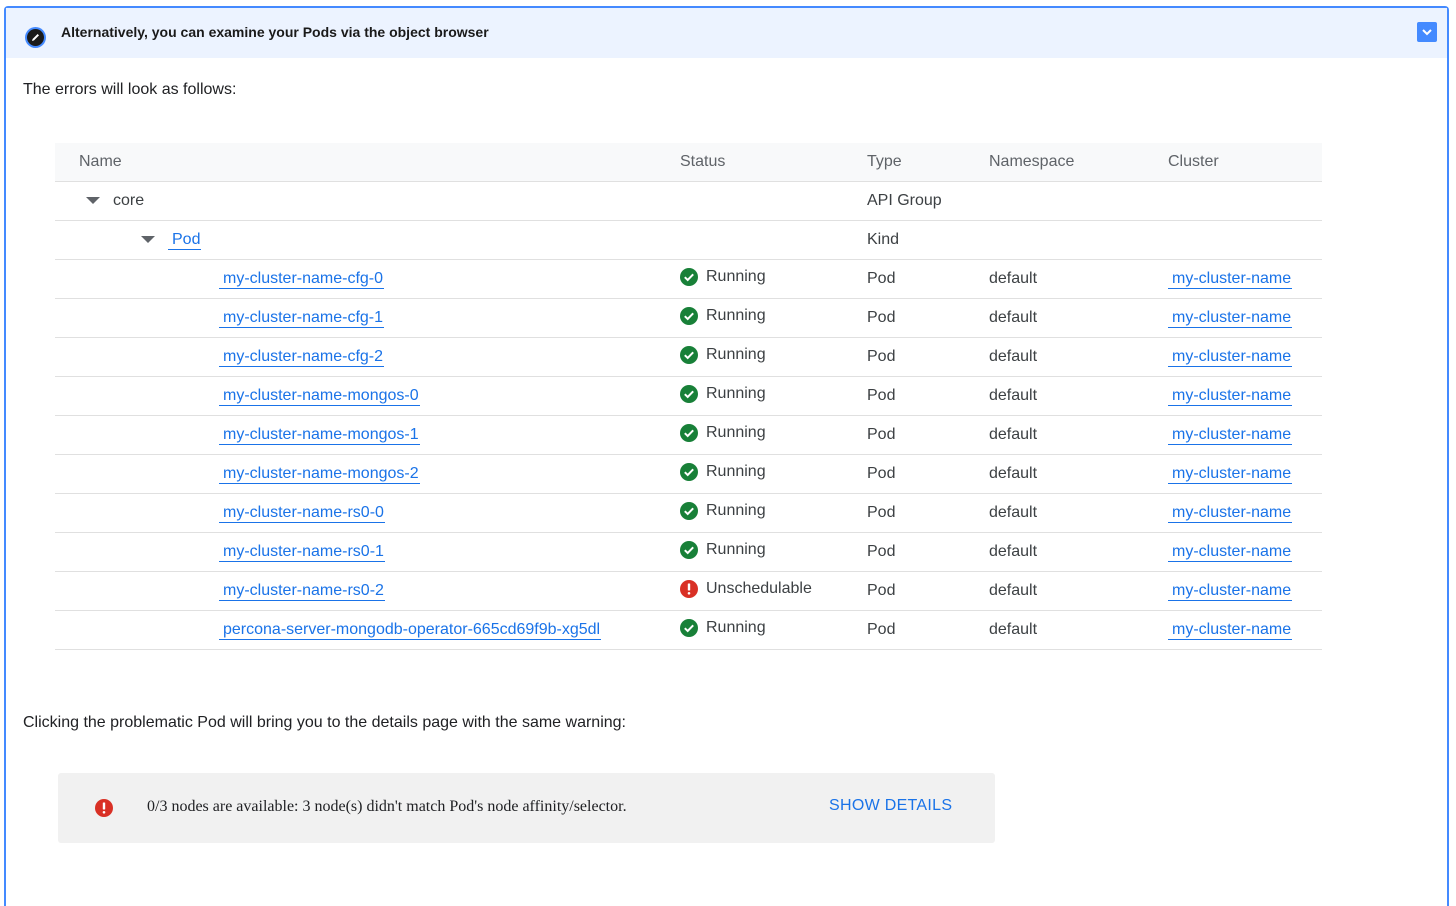 This screenshot has width=1456, height=906. What do you see at coordinates (185, 240) in the screenshot?
I see `kind-link-pod: Pod` at bounding box center [185, 240].